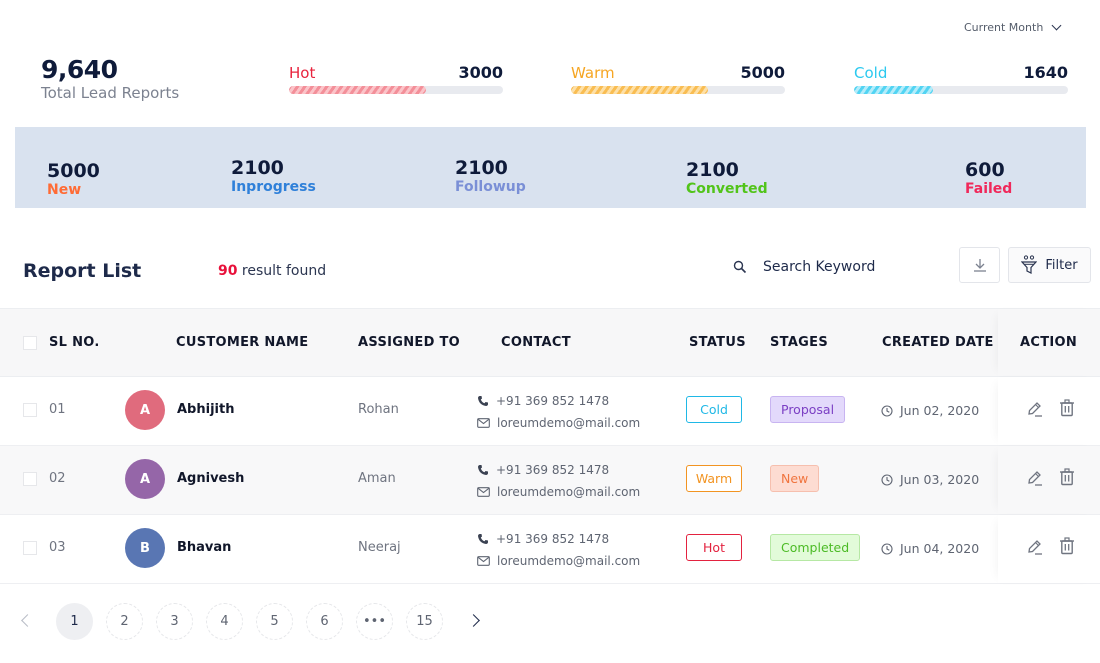  What do you see at coordinates (727, 189) in the screenshot?
I see `stage-label: Converted` at bounding box center [727, 189].